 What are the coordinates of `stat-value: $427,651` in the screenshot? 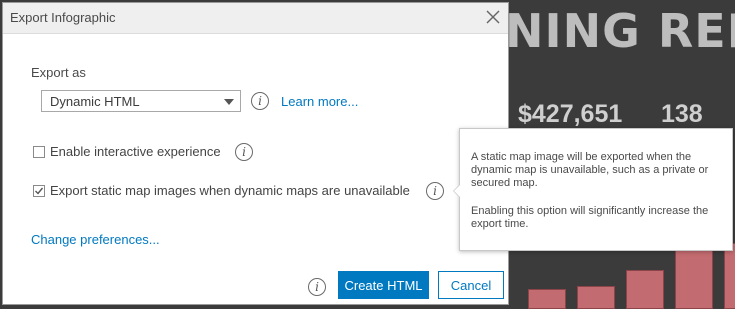 It's located at (570, 114).